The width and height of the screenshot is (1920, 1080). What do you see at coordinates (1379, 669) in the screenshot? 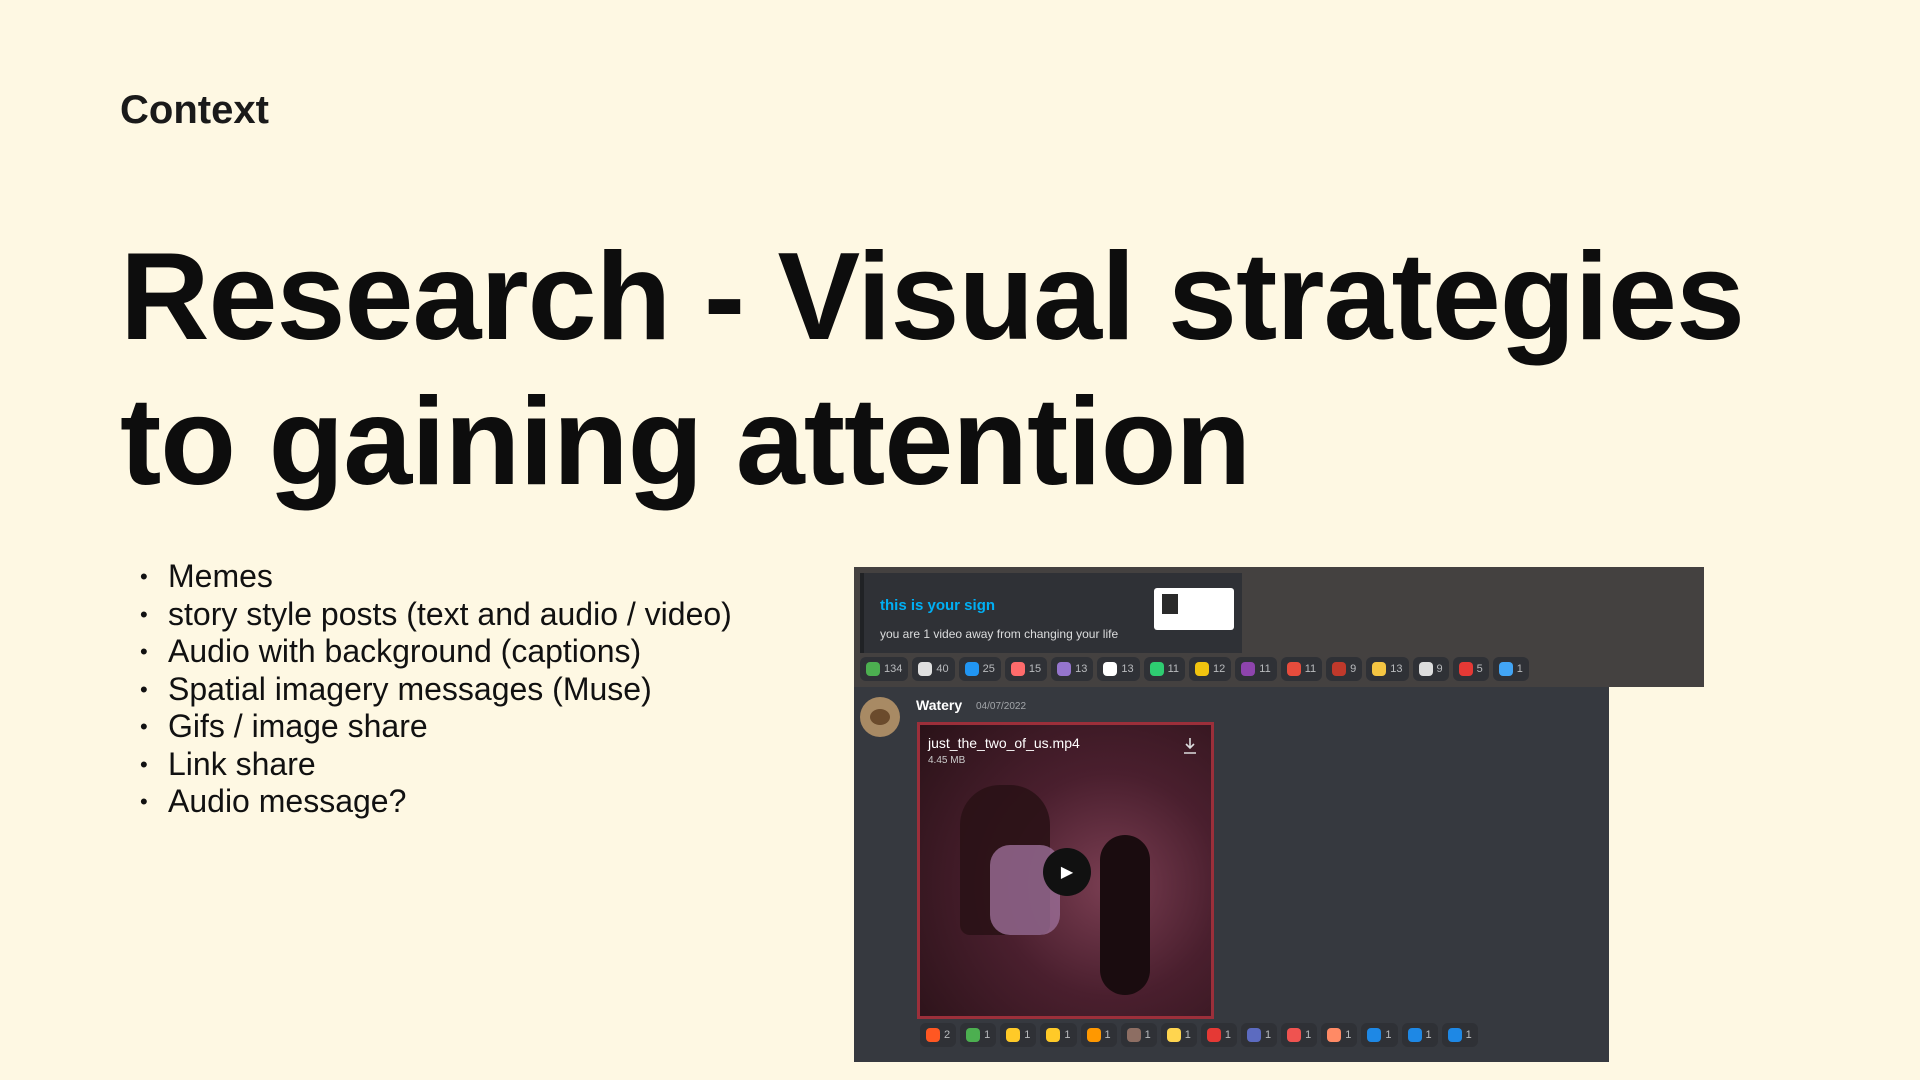
I see `blob-emoji` at bounding box center [1379, 669].